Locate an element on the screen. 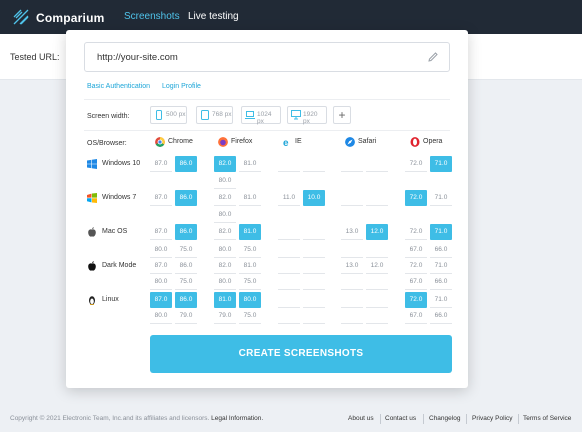  login-profile-link: Login Profile is located at coordinates (181, 86).